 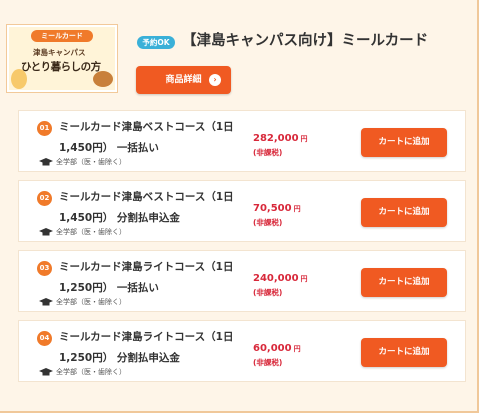 What do you see at coordinates (19, 79) in the screenshot?
I see `bowl-illustration` at bounding box center [19, 79].